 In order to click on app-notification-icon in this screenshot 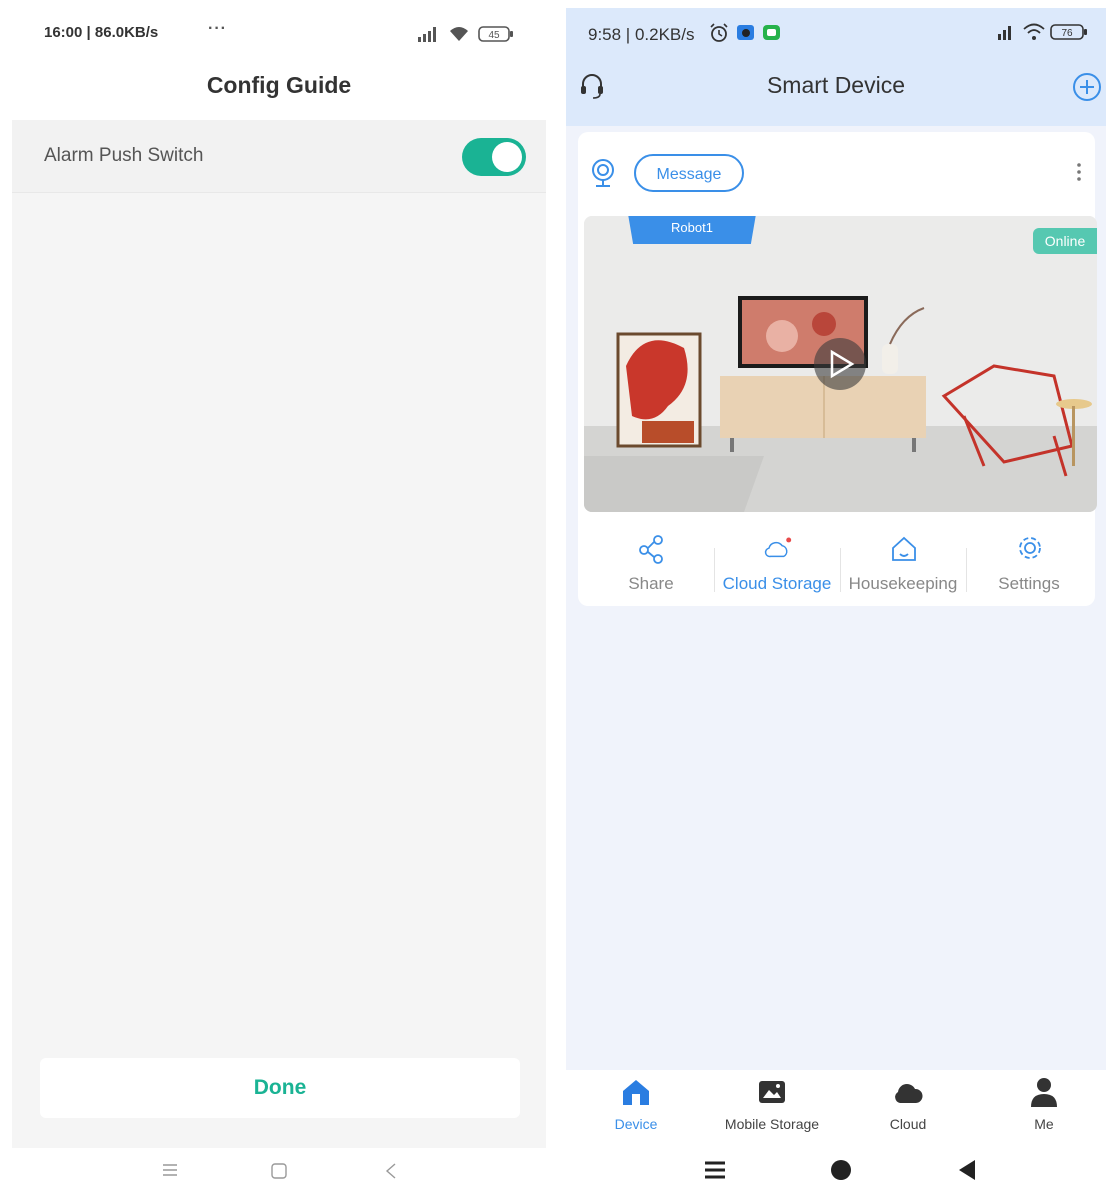, I will do `click(745, 32)`.